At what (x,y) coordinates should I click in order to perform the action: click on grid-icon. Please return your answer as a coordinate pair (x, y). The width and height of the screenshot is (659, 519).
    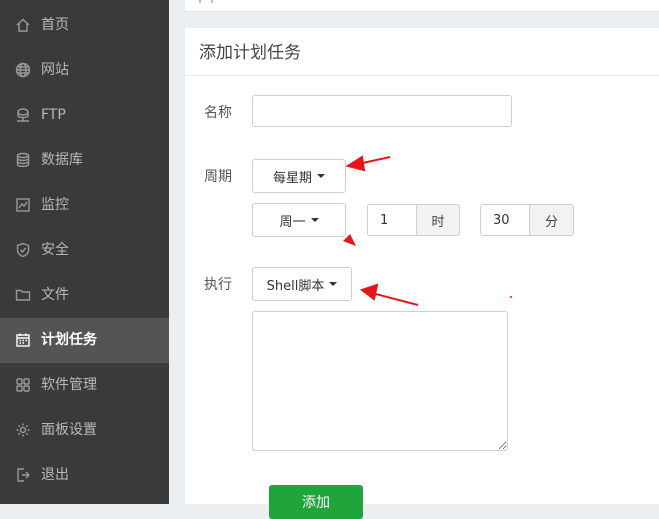
    Looking at the image, I should click on (23, 385).